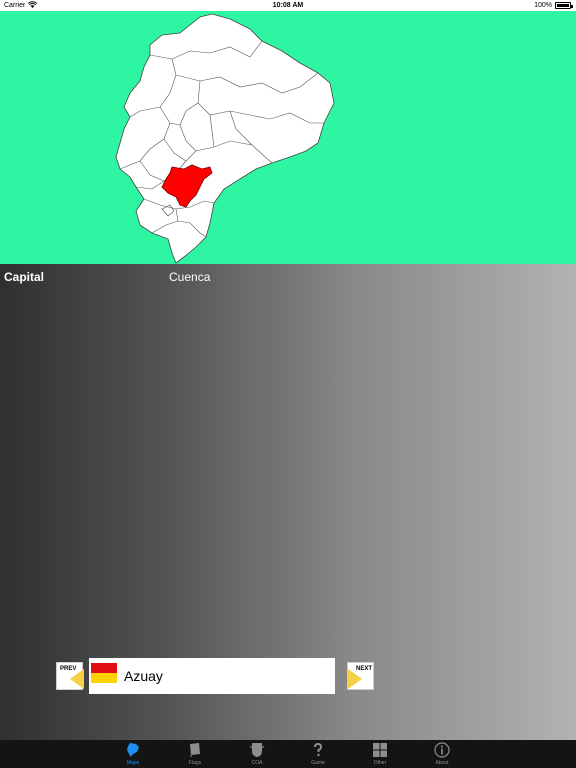 This screenshot has height=768, width=576. What do you see at coordinates (318, 749) in the screenshot?
I see `question-icon` at bounding box center [318, 749].